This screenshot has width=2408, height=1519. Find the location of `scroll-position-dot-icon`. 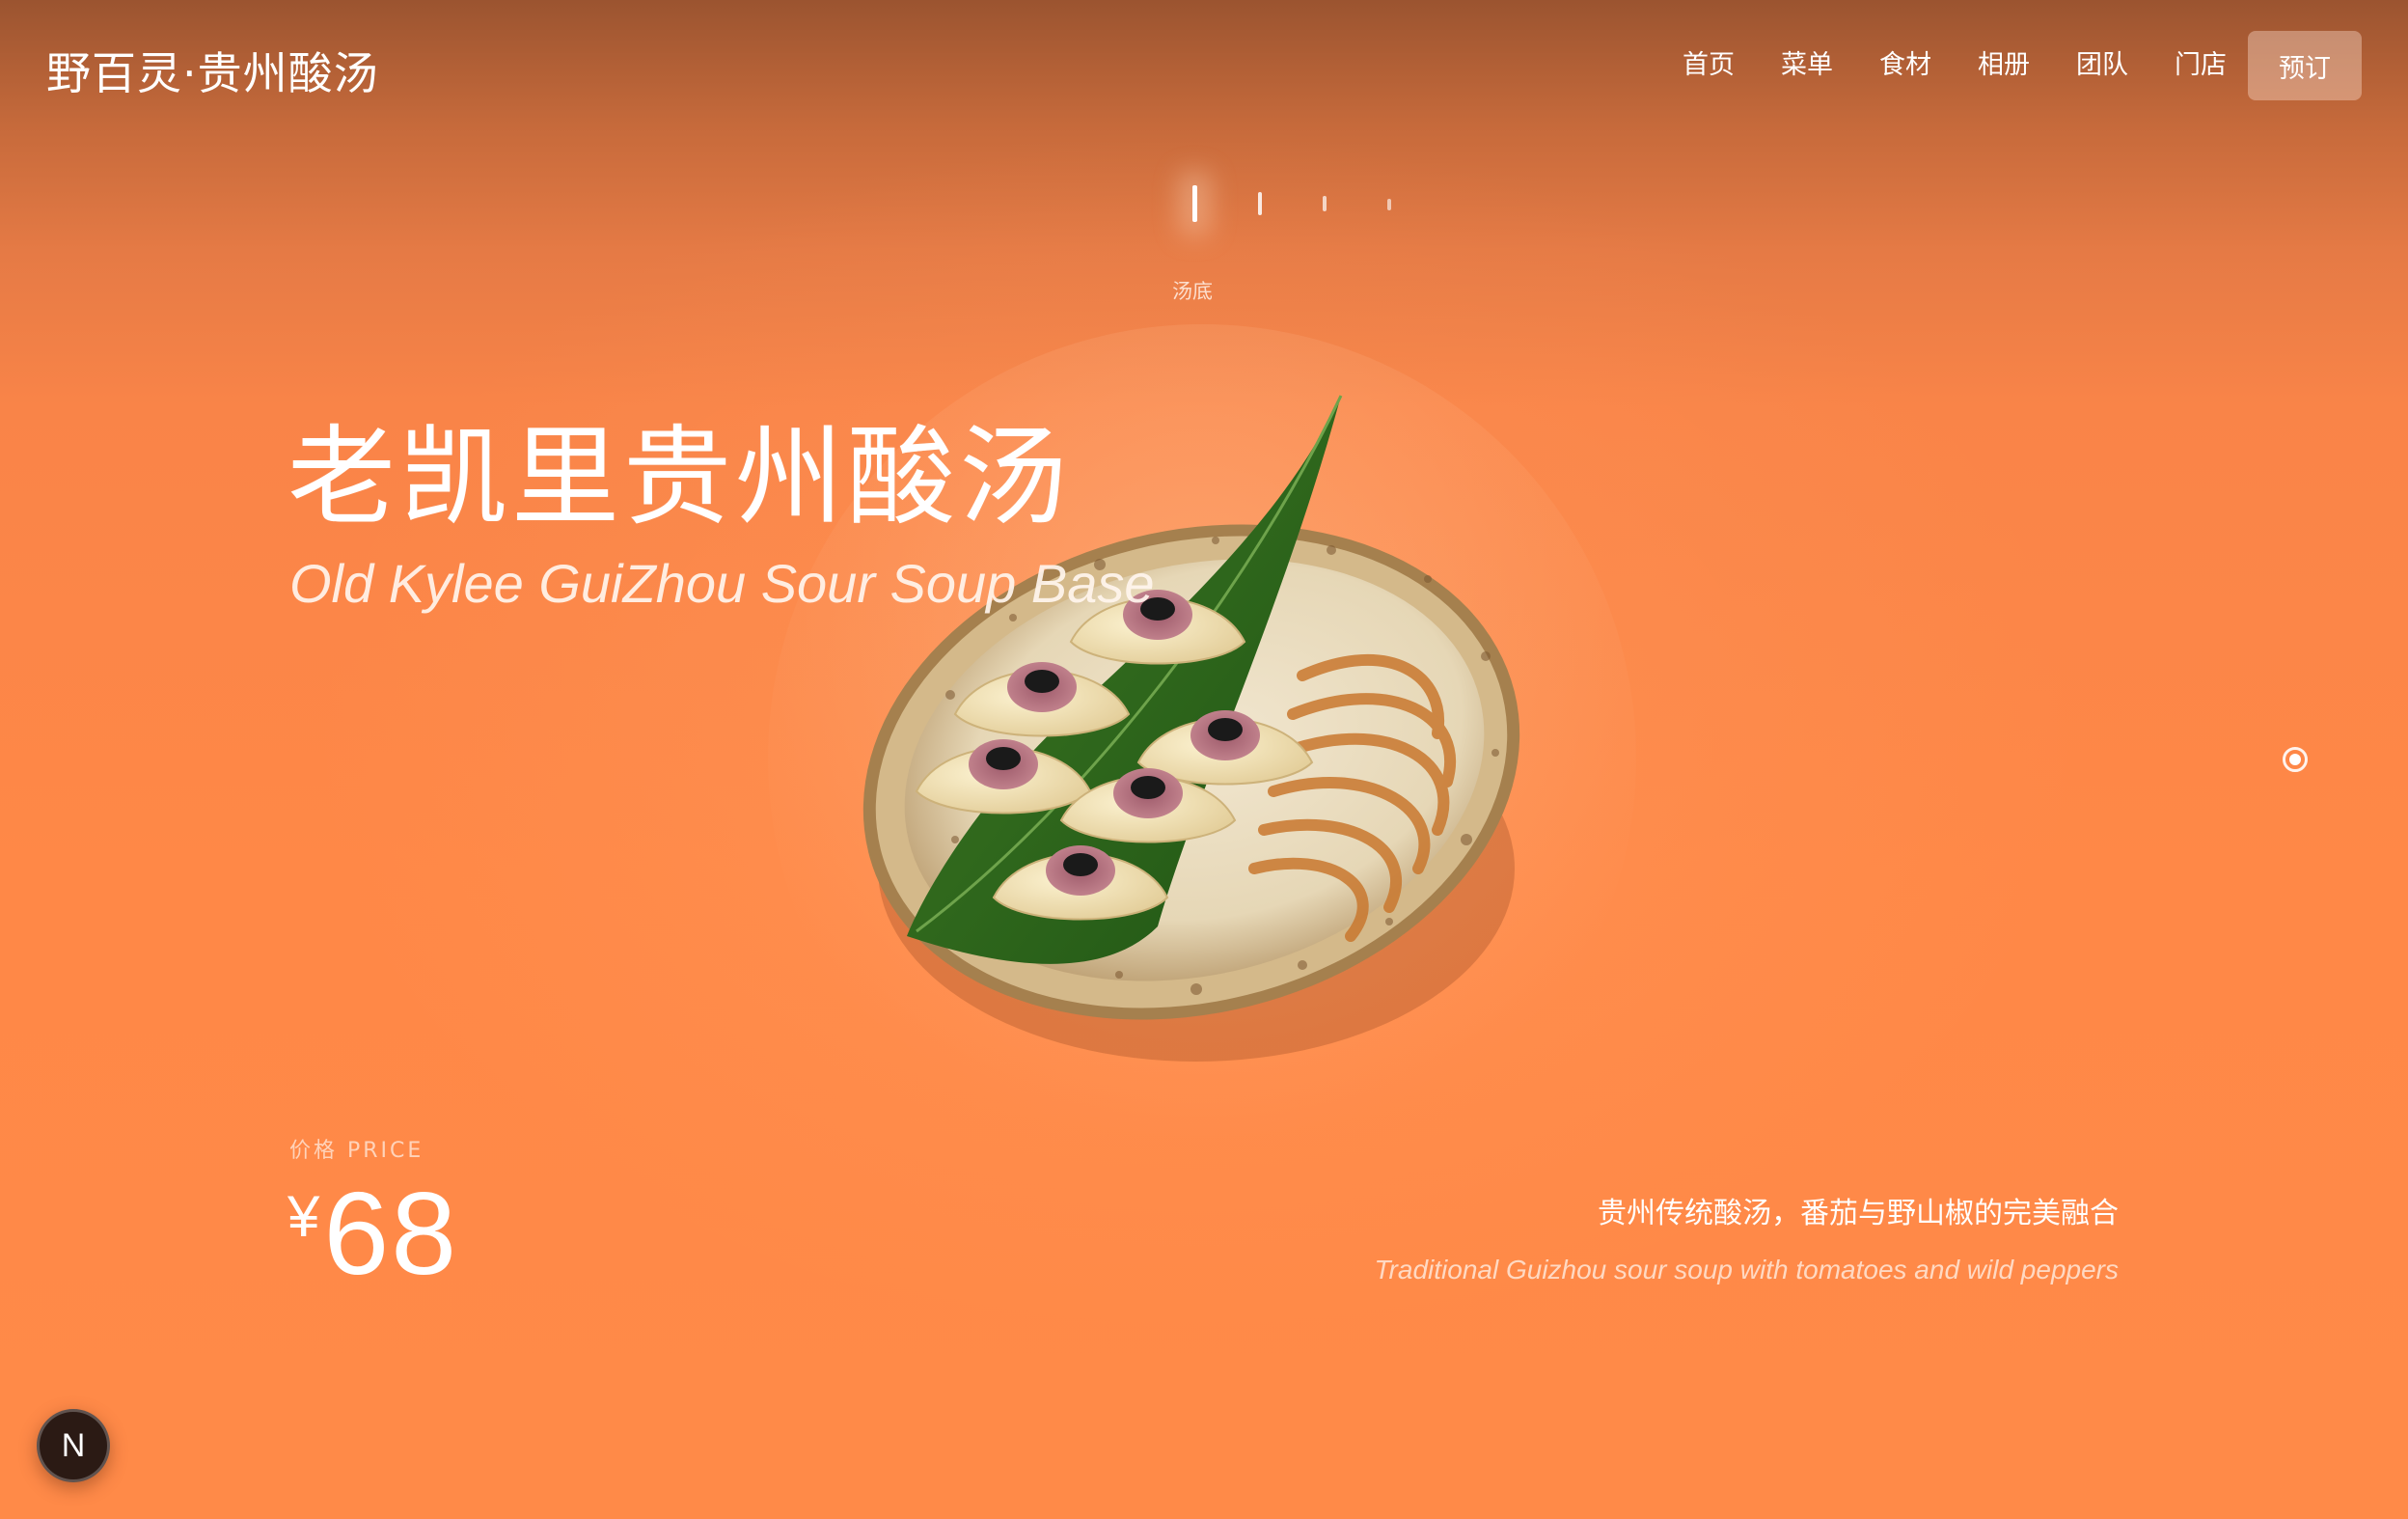

scroll-position-dot-icon is located at coordinates (2295, 759).